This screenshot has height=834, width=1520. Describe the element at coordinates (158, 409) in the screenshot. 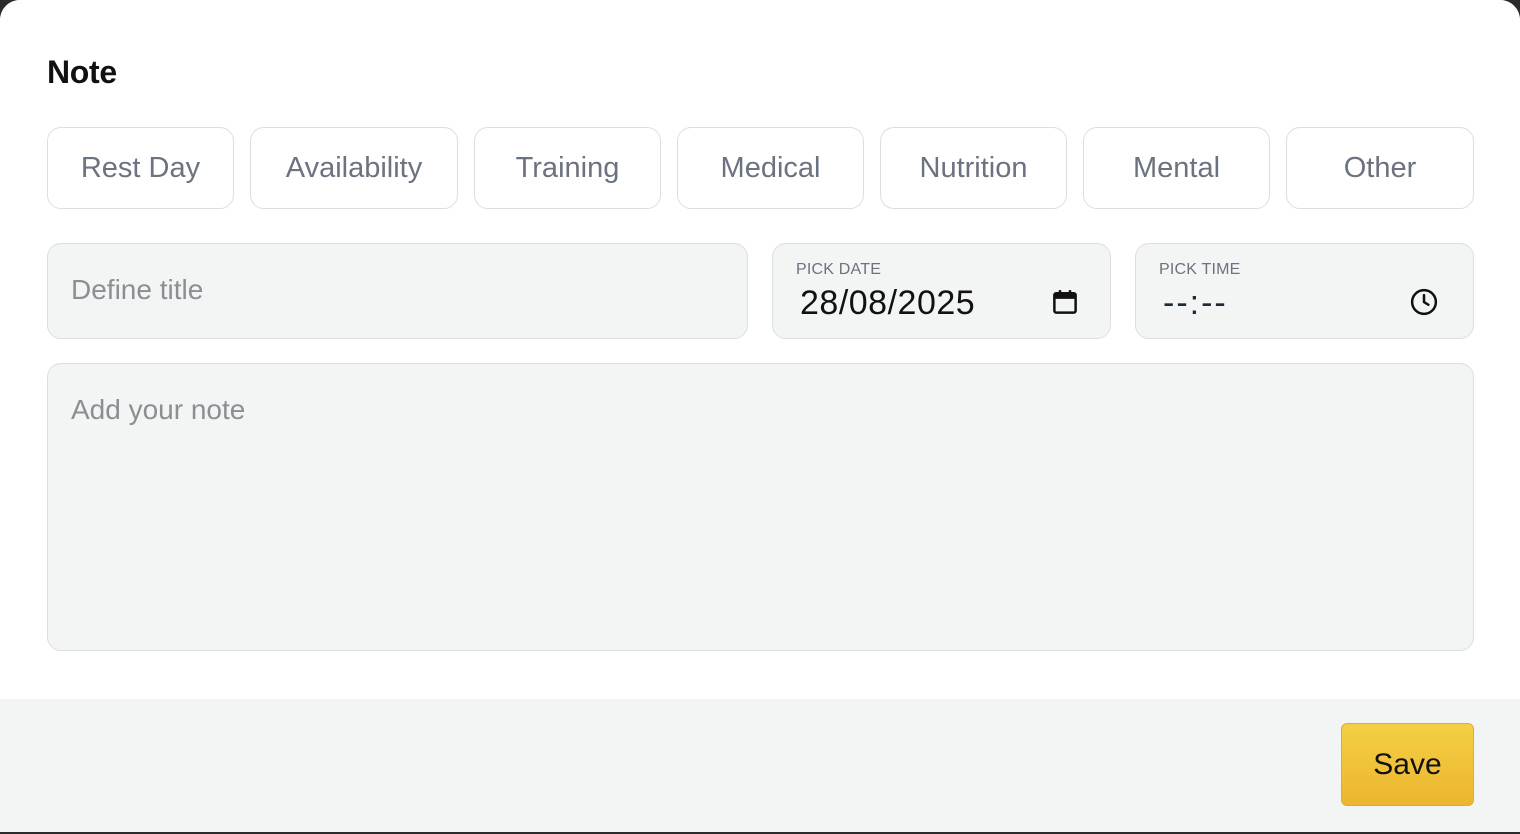

I see `note-placeholder: Add your note` at that location.